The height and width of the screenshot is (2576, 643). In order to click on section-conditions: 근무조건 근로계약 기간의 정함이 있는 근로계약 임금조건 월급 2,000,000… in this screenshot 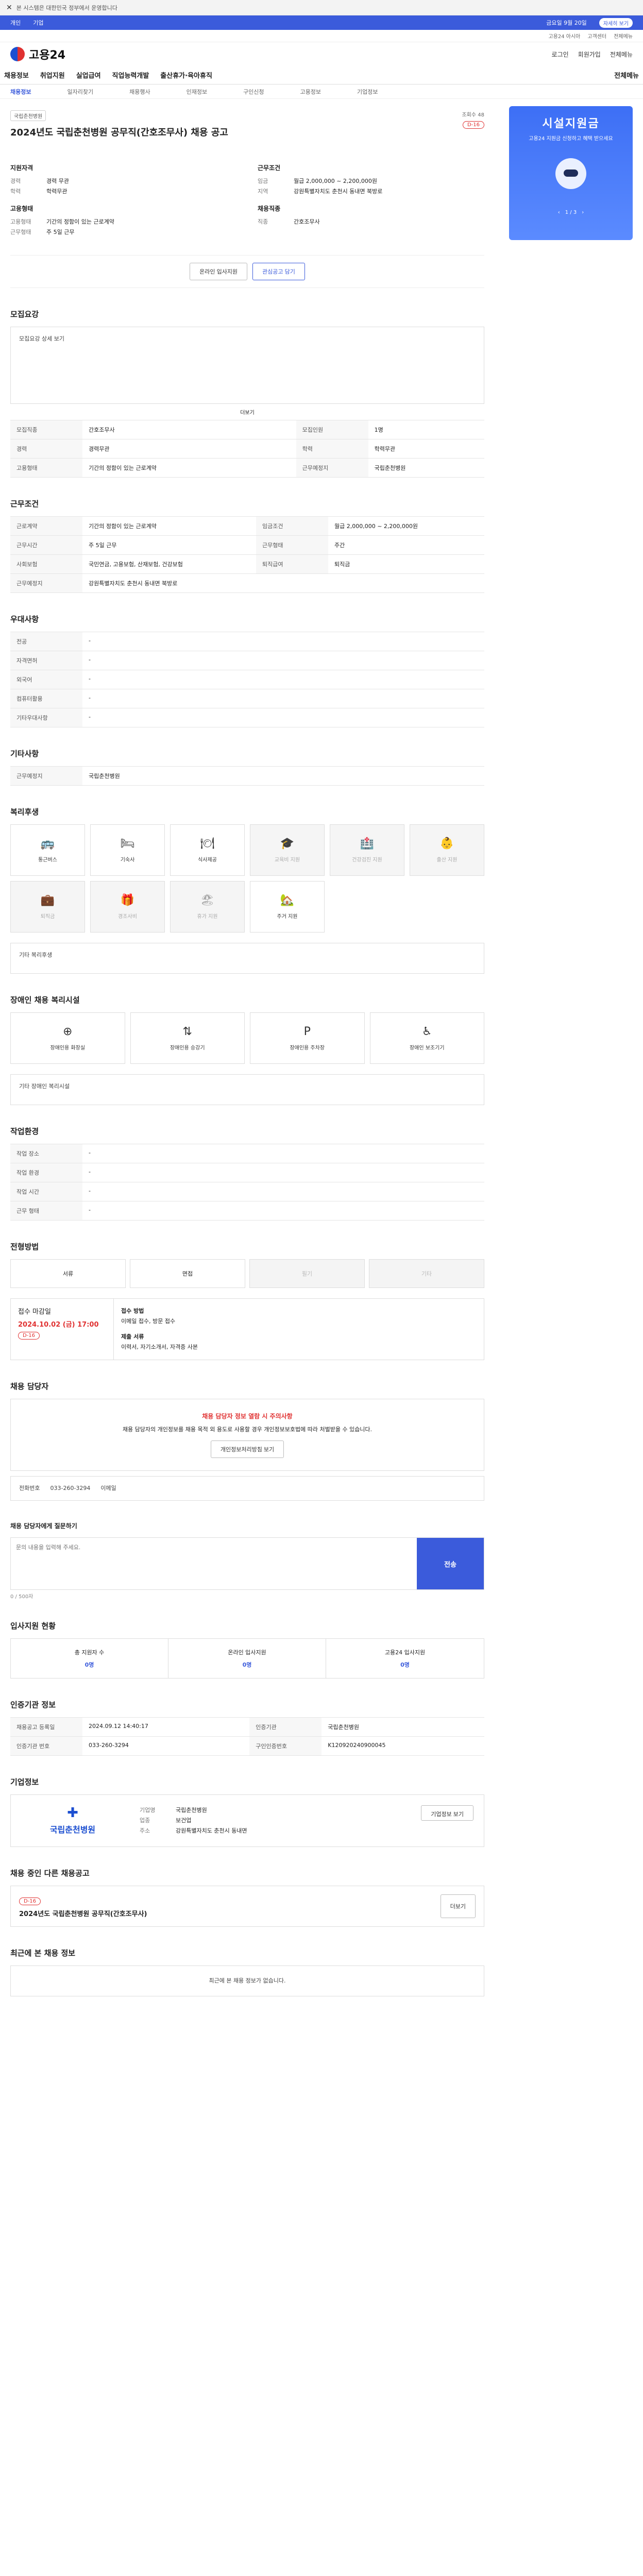, I will do `click(247, 545)`.